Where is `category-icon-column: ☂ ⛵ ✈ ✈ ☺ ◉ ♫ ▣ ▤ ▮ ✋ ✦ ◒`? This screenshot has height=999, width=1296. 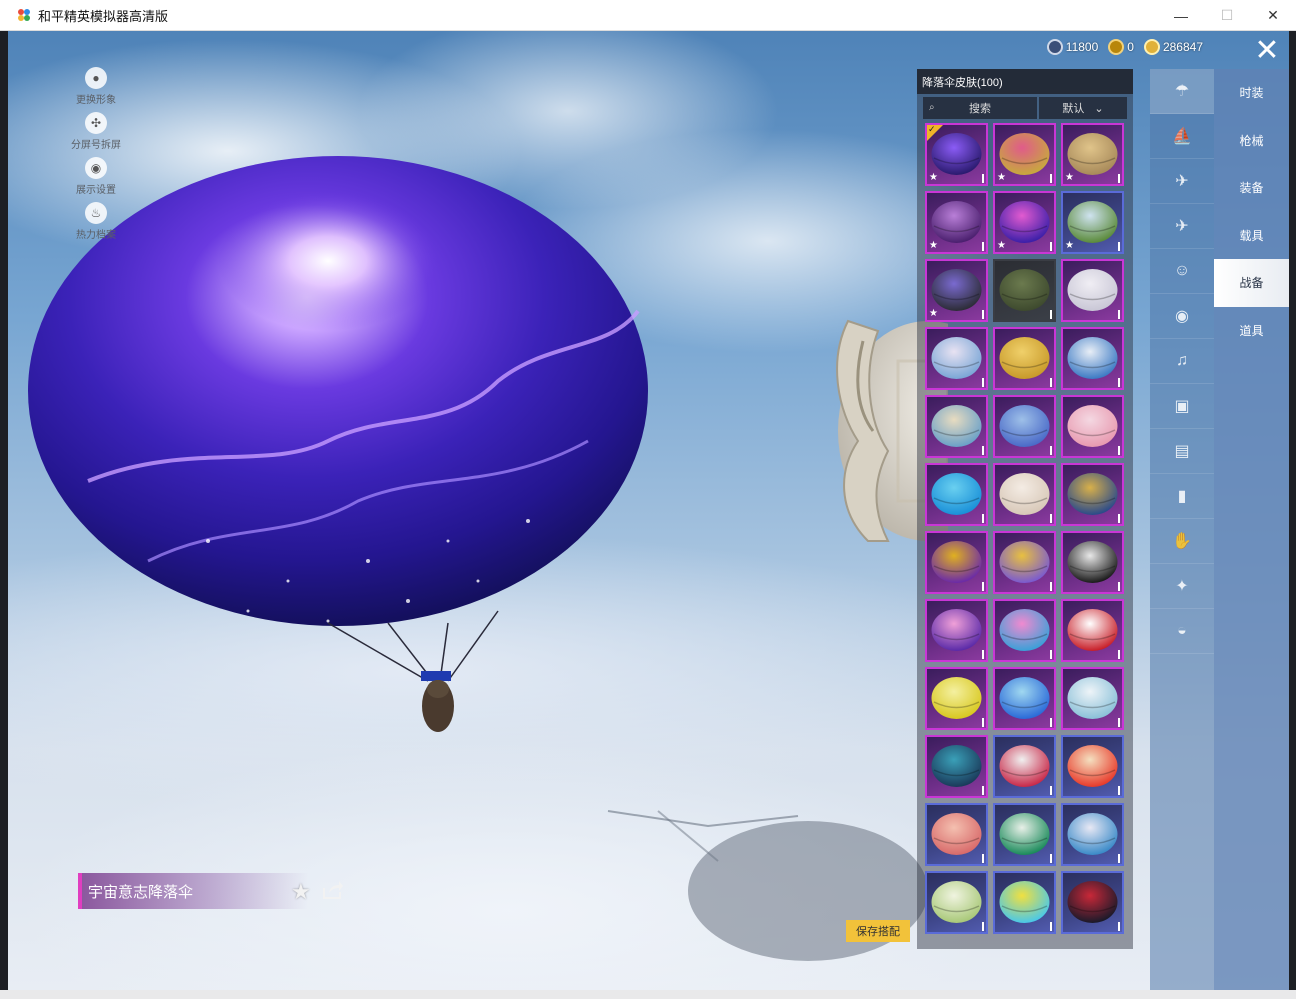
category-icon-column: ☂ ⛵ ✈ ✈ ☺ ◉ ♫ ▣ ▤ ▮ ✋ ✦ ◒ is located at coordinates (1182, 529).